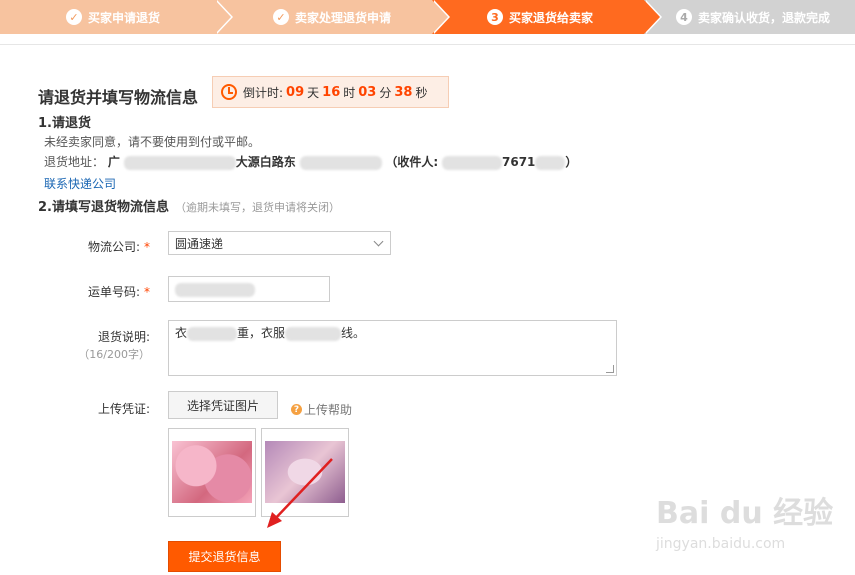 This screenshot has width=855, height=575. I want to click on logistics-label: 物流公司: *, so click(118, 247).